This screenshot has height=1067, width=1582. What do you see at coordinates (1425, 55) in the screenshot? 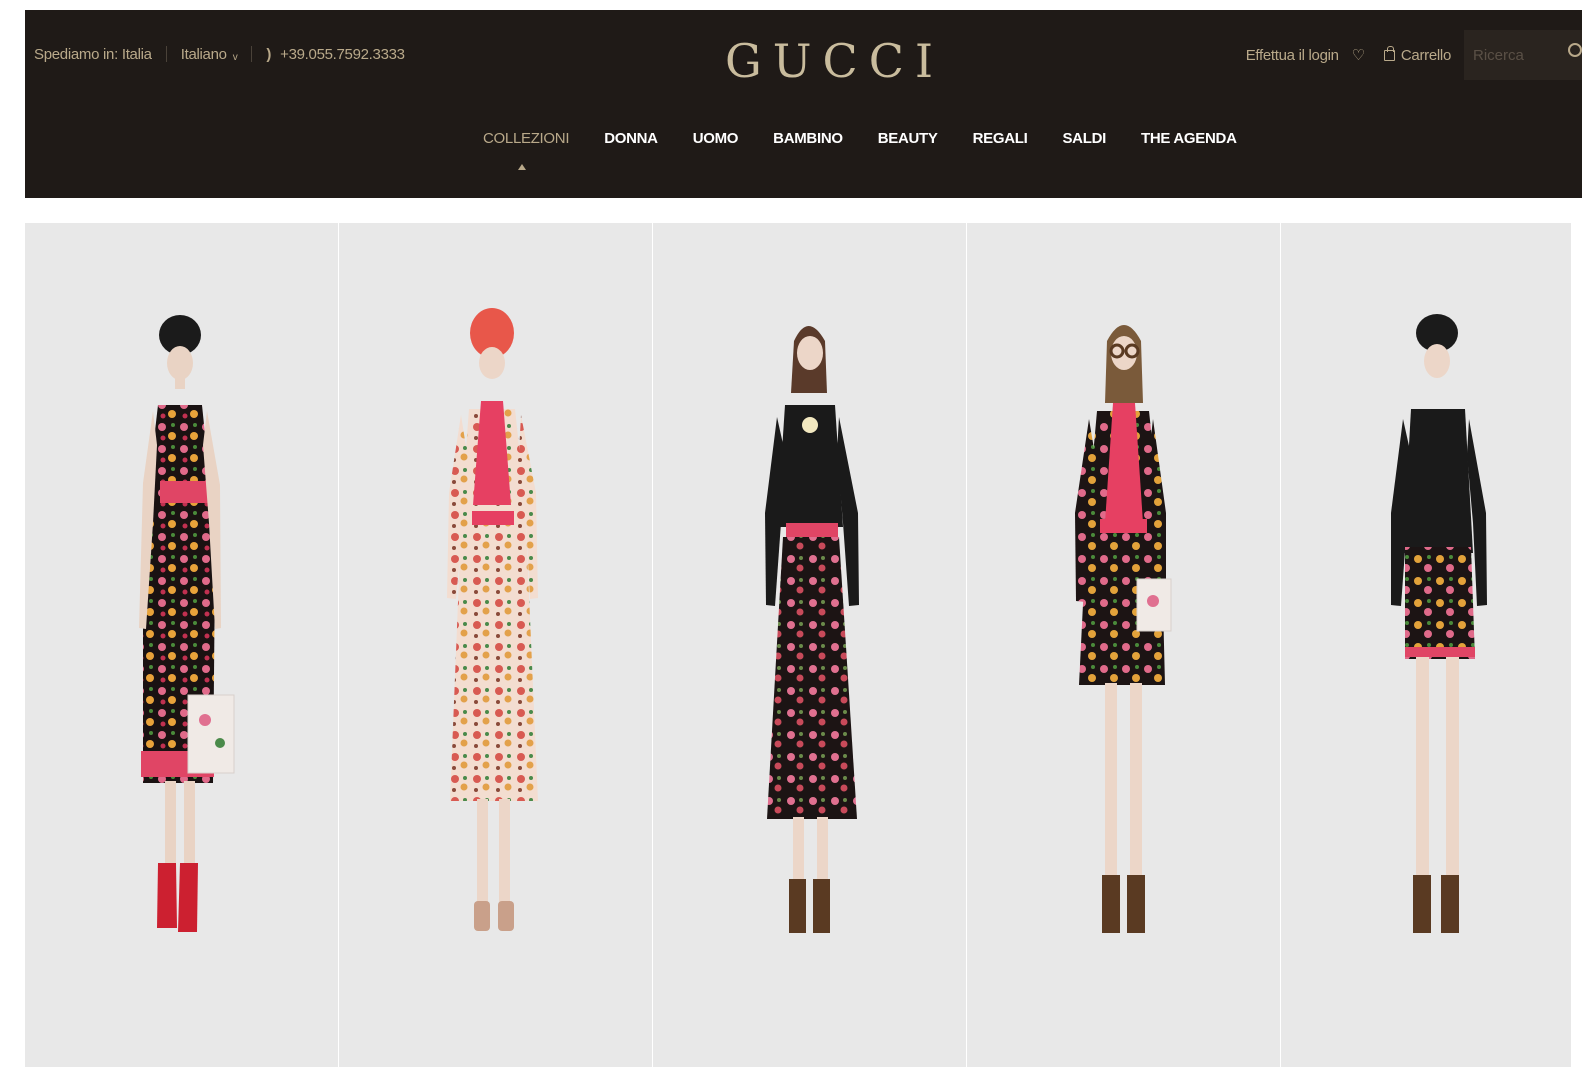
I see `cart-label: Carrello` at bounding box center [1425, 55].